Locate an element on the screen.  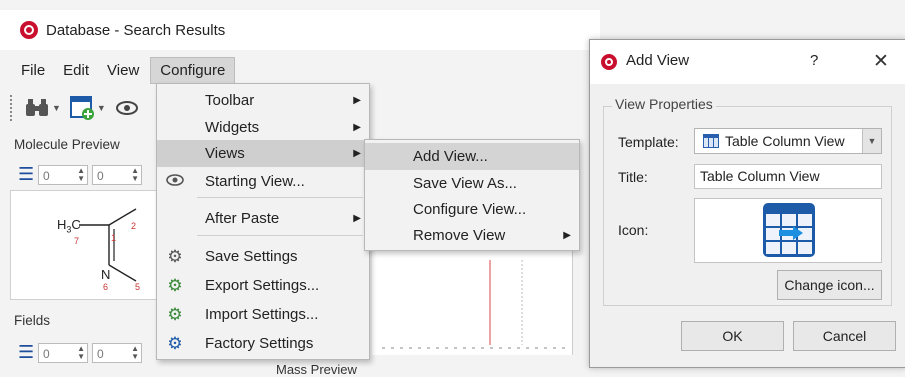
ok-button: OK is located at coordinates (732, 336).